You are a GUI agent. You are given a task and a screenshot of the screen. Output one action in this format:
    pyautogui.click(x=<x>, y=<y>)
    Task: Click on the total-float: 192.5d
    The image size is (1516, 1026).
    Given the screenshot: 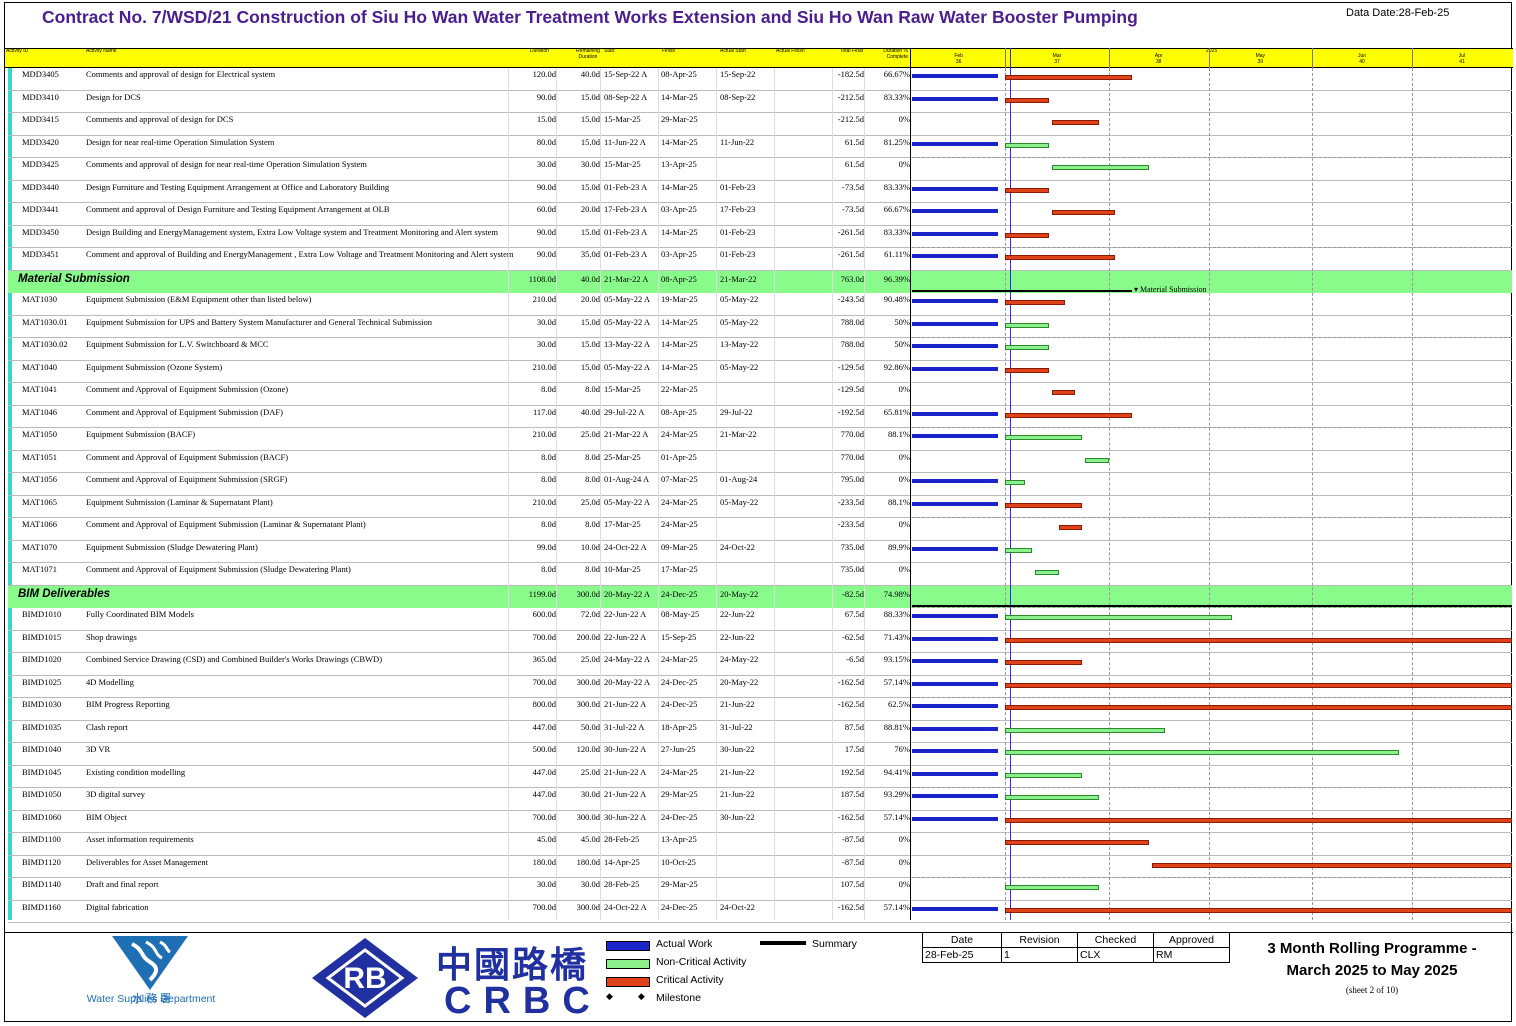 What is the action you would take?
    pyautogui.click(x=852, y=771)
    